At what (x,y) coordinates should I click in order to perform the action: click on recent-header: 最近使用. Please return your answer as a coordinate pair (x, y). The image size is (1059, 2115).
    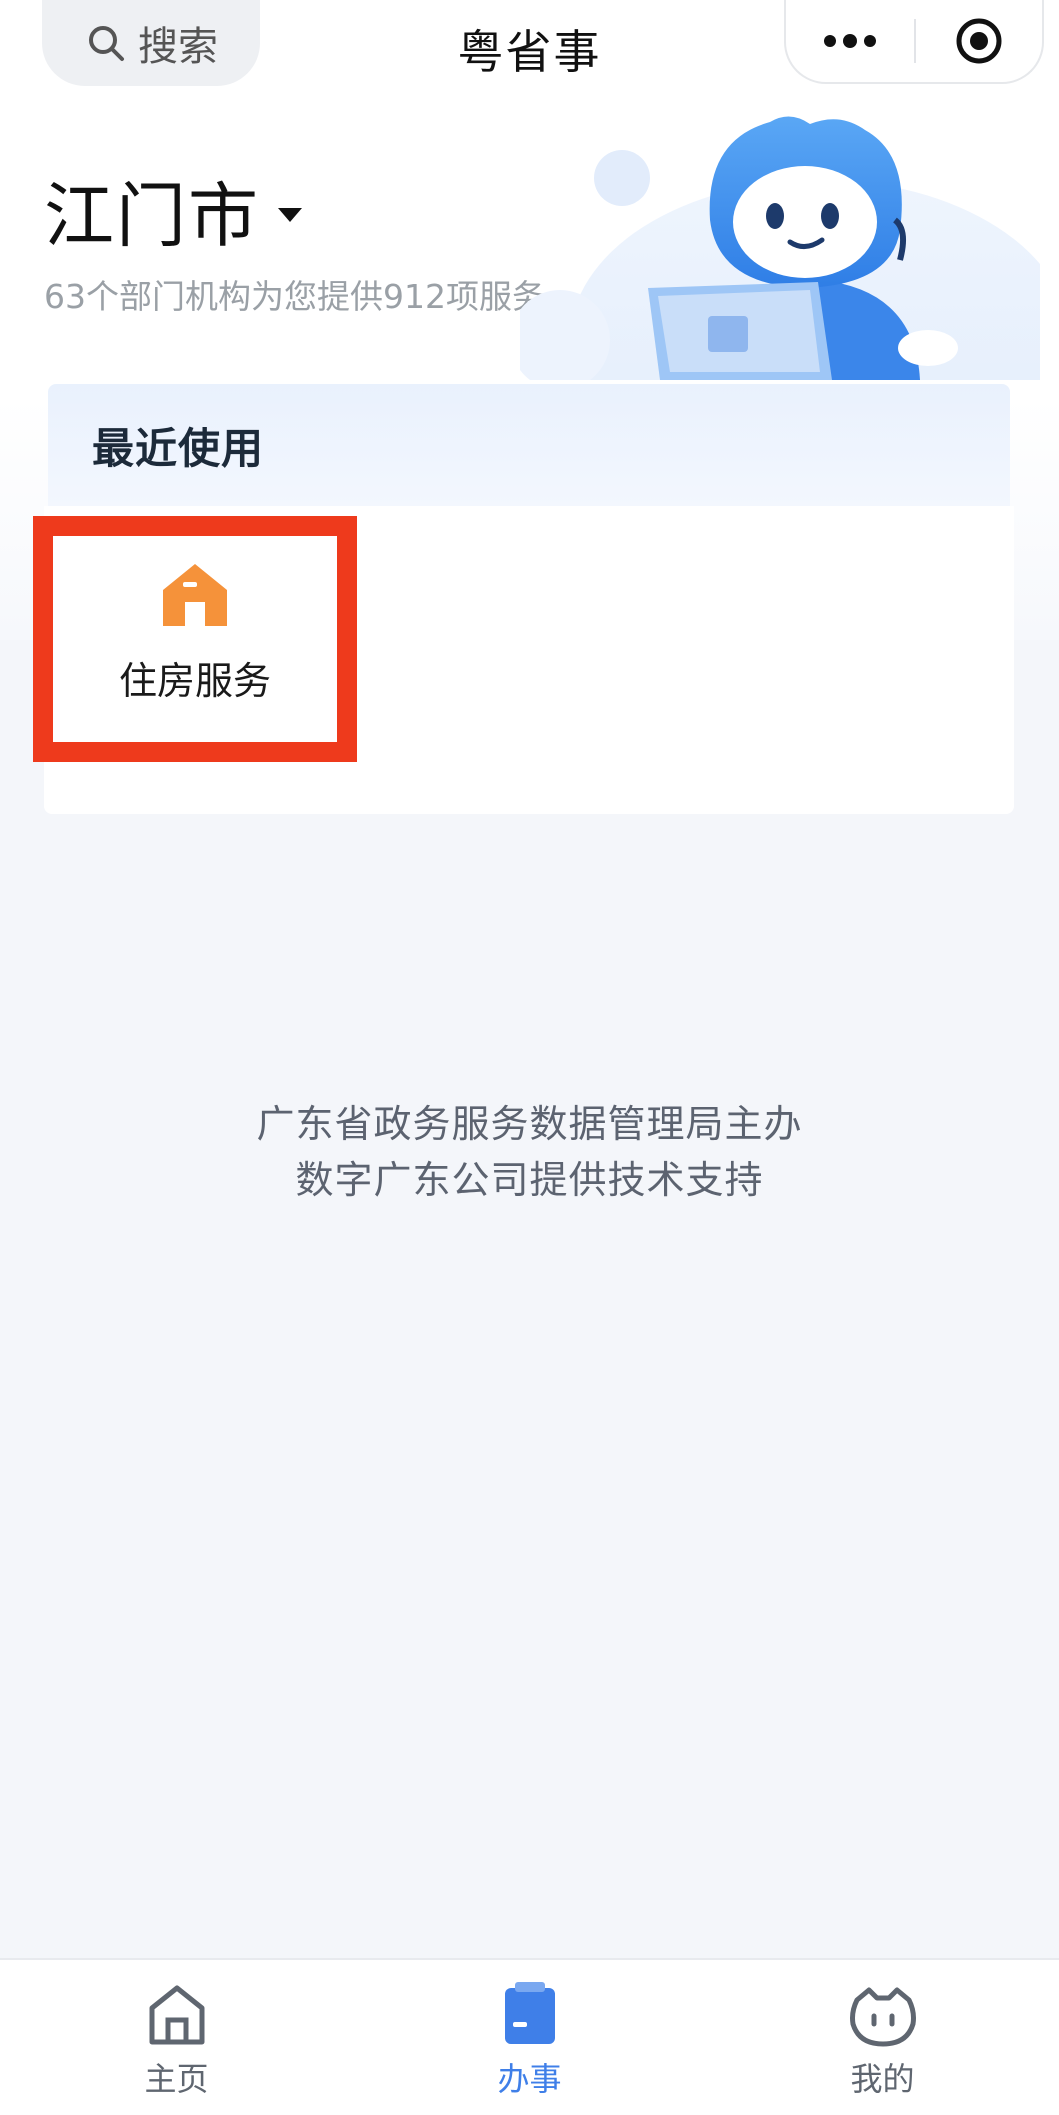
    Looking at the image, I should click on (529, 445).